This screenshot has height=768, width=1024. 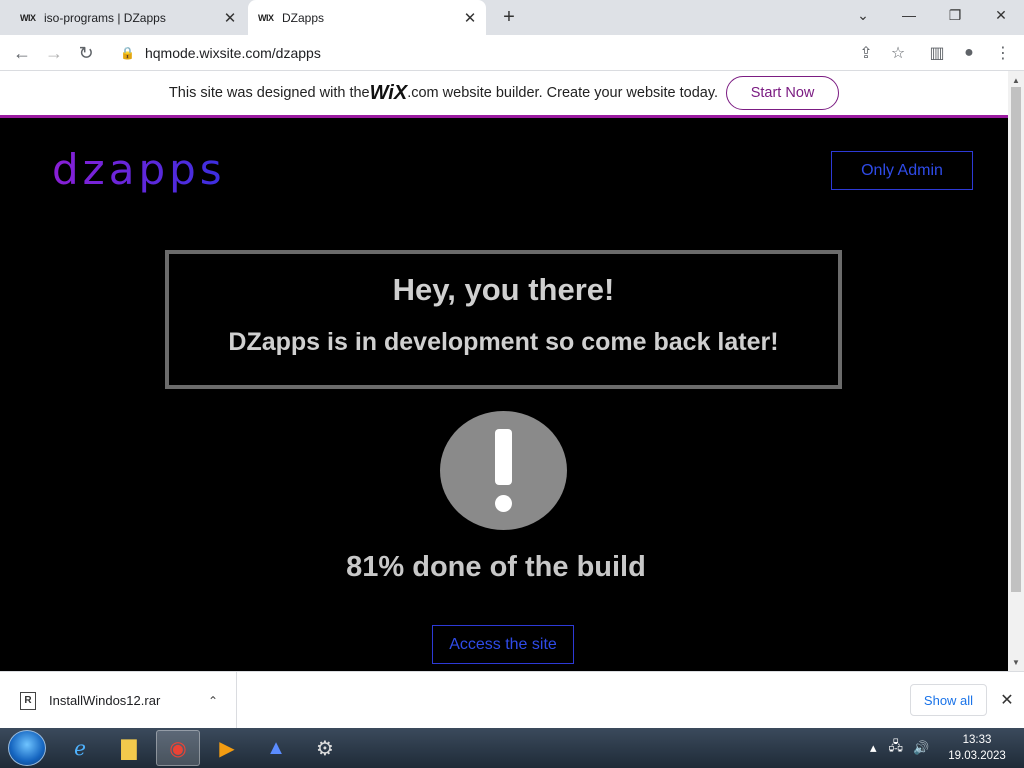 I want to click on scroll-down-arrow-icon: ▼, so click(x=1016, y=662).